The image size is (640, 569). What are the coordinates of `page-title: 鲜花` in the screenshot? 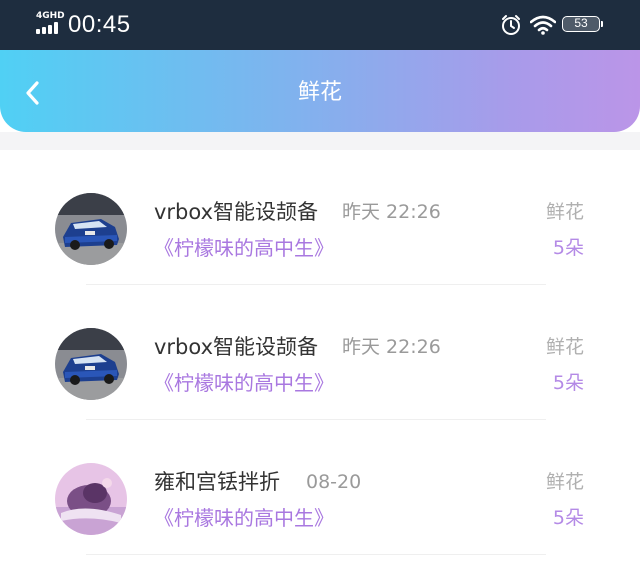 It's located at (319, 92).